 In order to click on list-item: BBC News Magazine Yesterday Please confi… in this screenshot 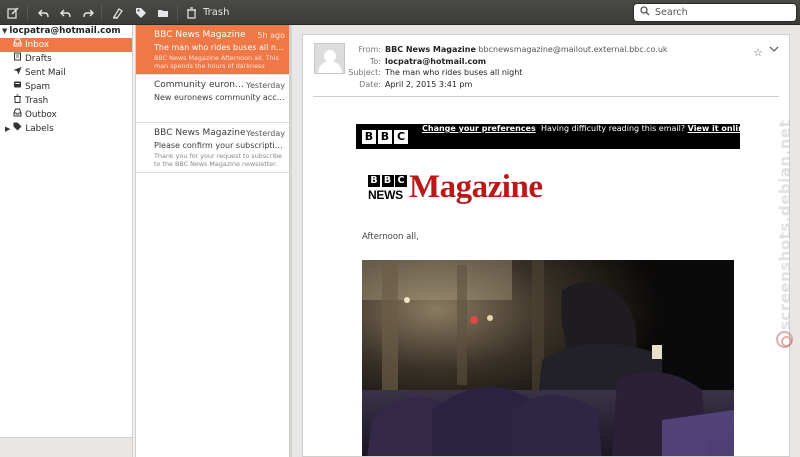, I will do `click(212, 148)`.